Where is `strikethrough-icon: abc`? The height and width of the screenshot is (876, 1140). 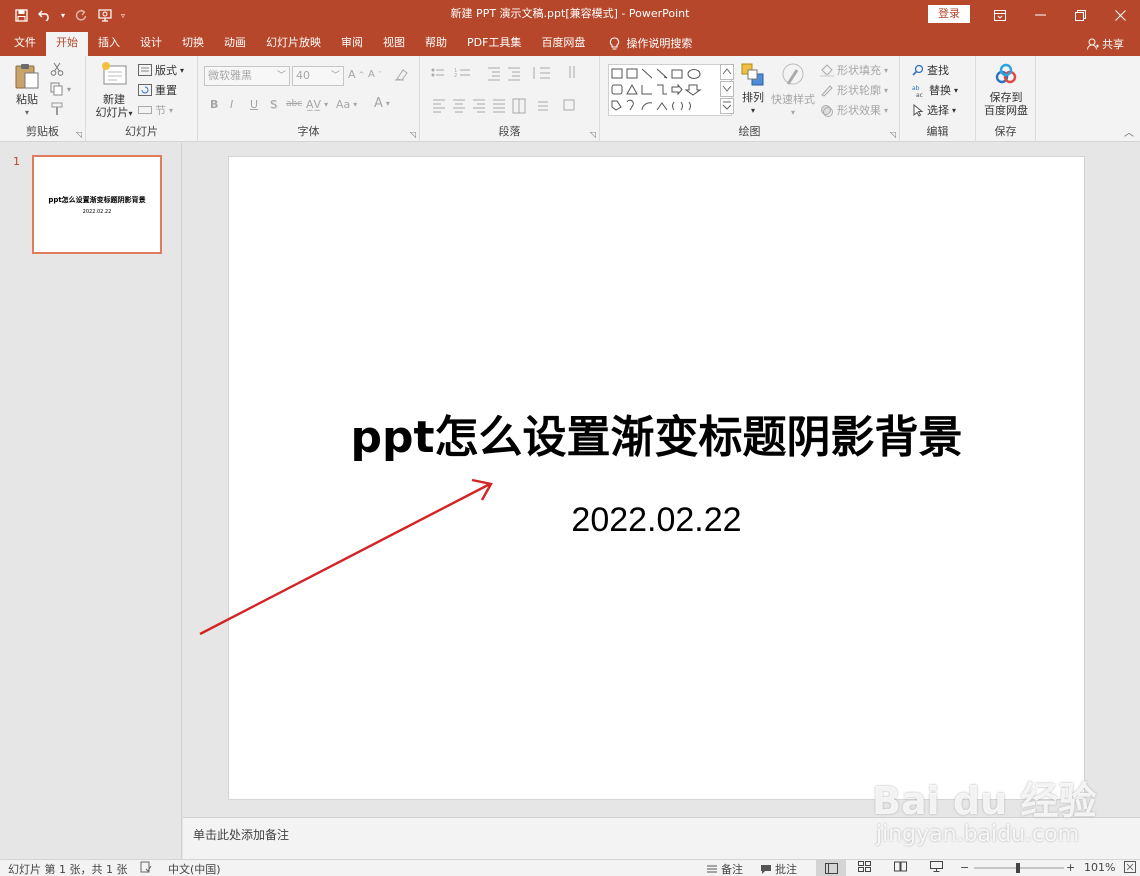 strikethrough-icon: abc is located at coordinates (294, 104).